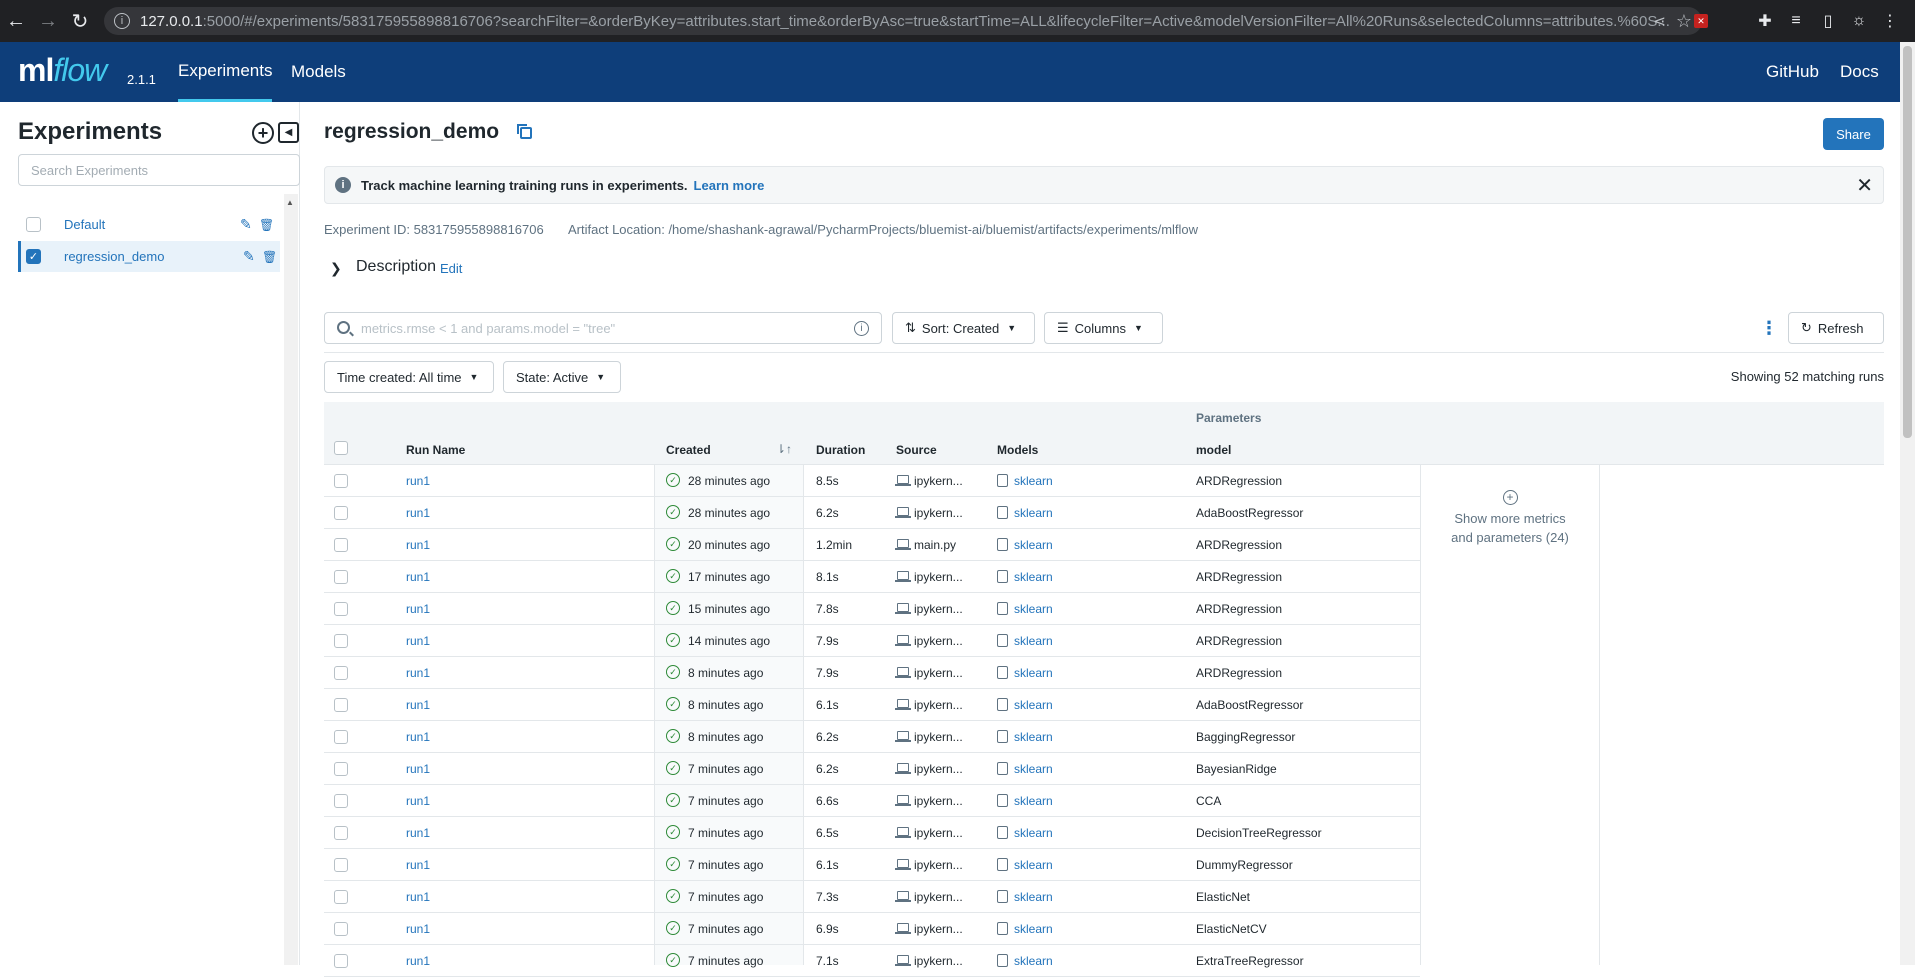  I want to click on collapse-sidebar-icon: ◀, so click(288, 132).